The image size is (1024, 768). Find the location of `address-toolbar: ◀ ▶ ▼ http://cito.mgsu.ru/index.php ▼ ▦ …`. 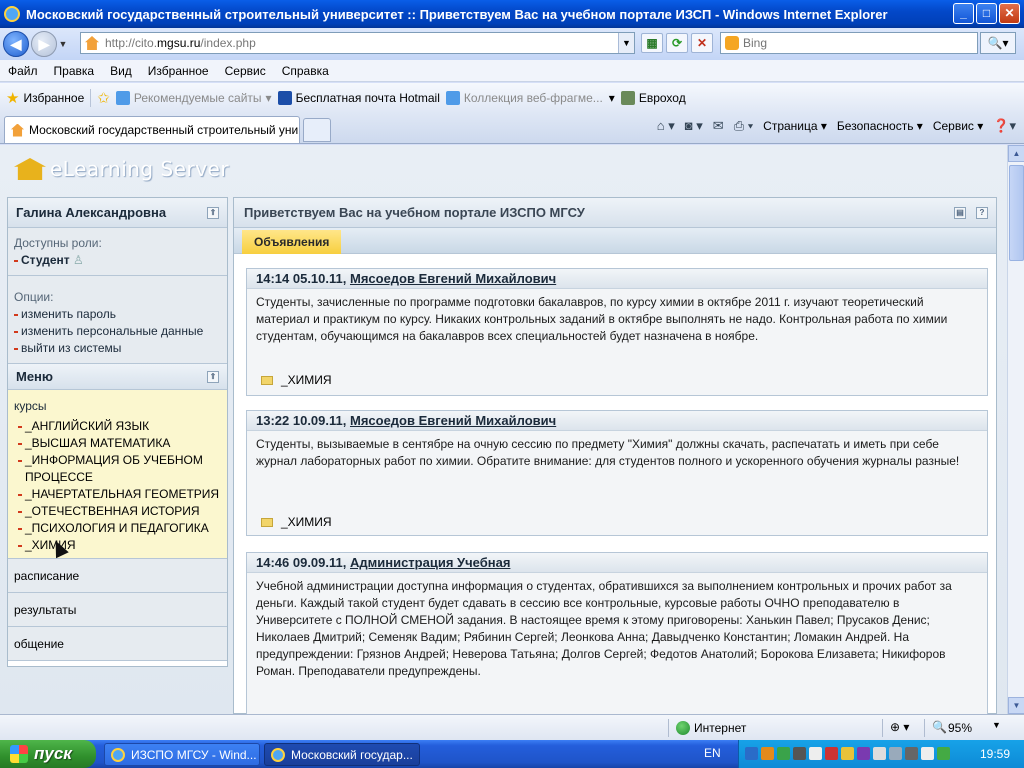

address-toolbar: ◀ ▶ ▼ http://cito.mgsu.ru/index.php ▼ ▦ … is located at coordinates (512, 44).